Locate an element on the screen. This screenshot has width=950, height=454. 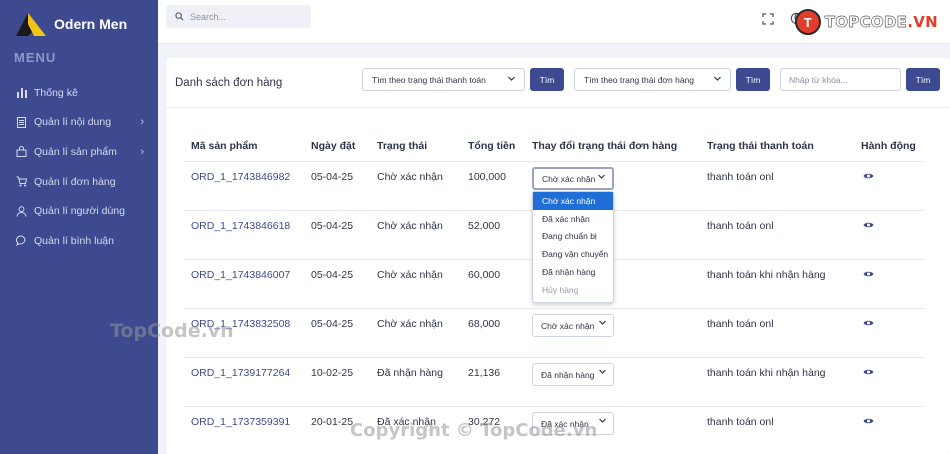
document-icon is located at coordinates (21, 122).